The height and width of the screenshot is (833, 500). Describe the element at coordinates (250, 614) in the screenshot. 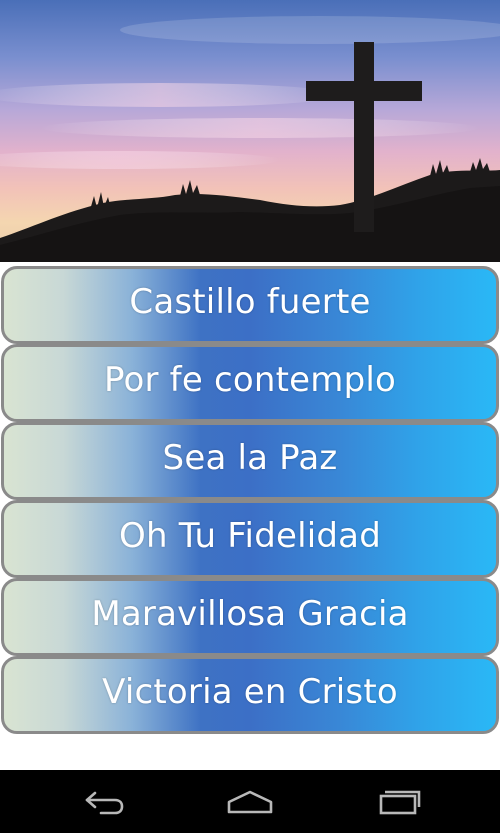

I see `song-label: Maravillosa Gracia` at that location.